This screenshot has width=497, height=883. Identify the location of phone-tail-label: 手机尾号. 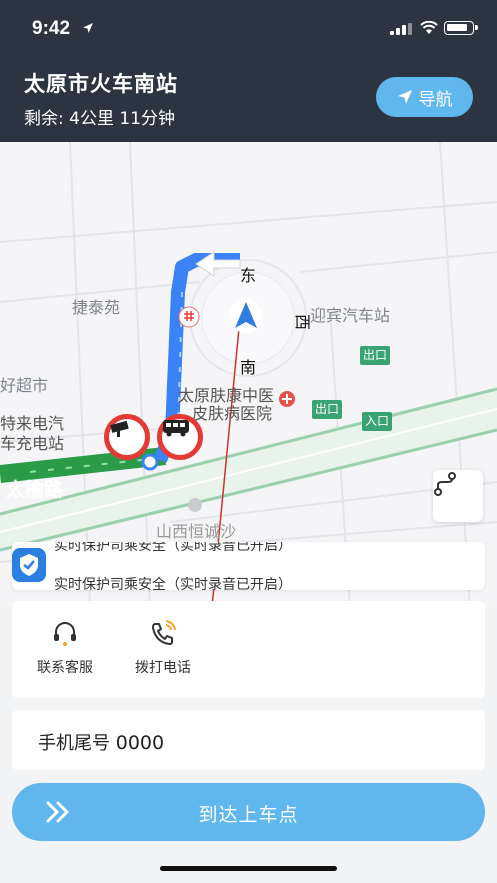
(77, 743).